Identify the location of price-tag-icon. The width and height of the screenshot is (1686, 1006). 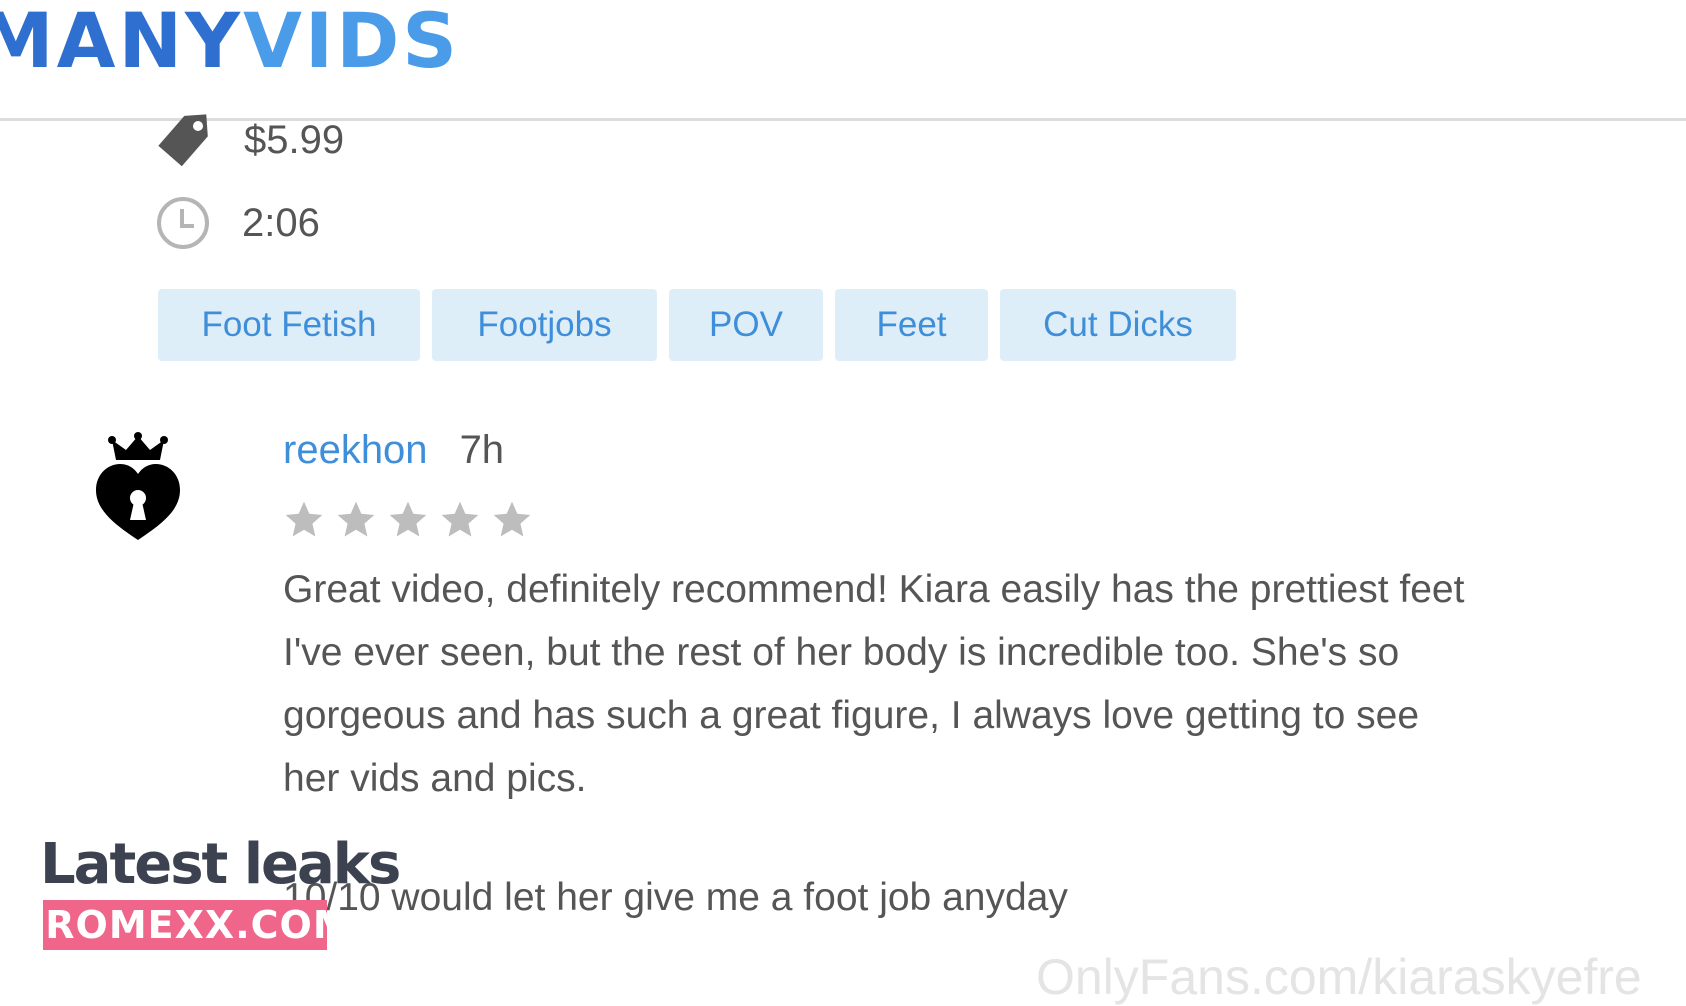
(183, 140).